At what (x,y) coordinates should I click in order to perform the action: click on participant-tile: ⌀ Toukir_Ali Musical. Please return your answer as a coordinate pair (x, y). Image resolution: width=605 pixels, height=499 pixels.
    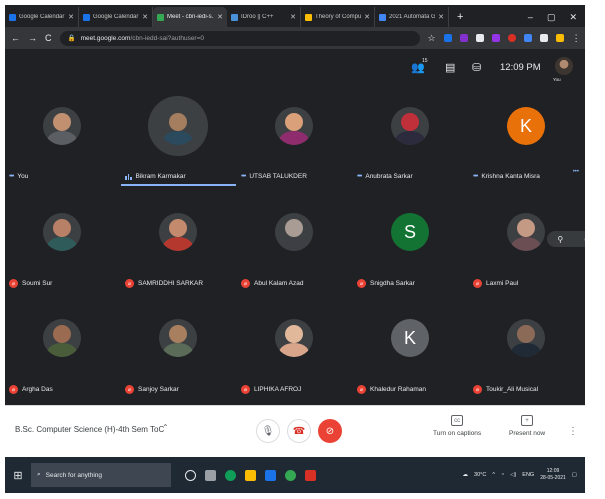
    Looking at the image, I should click on (527, 347).